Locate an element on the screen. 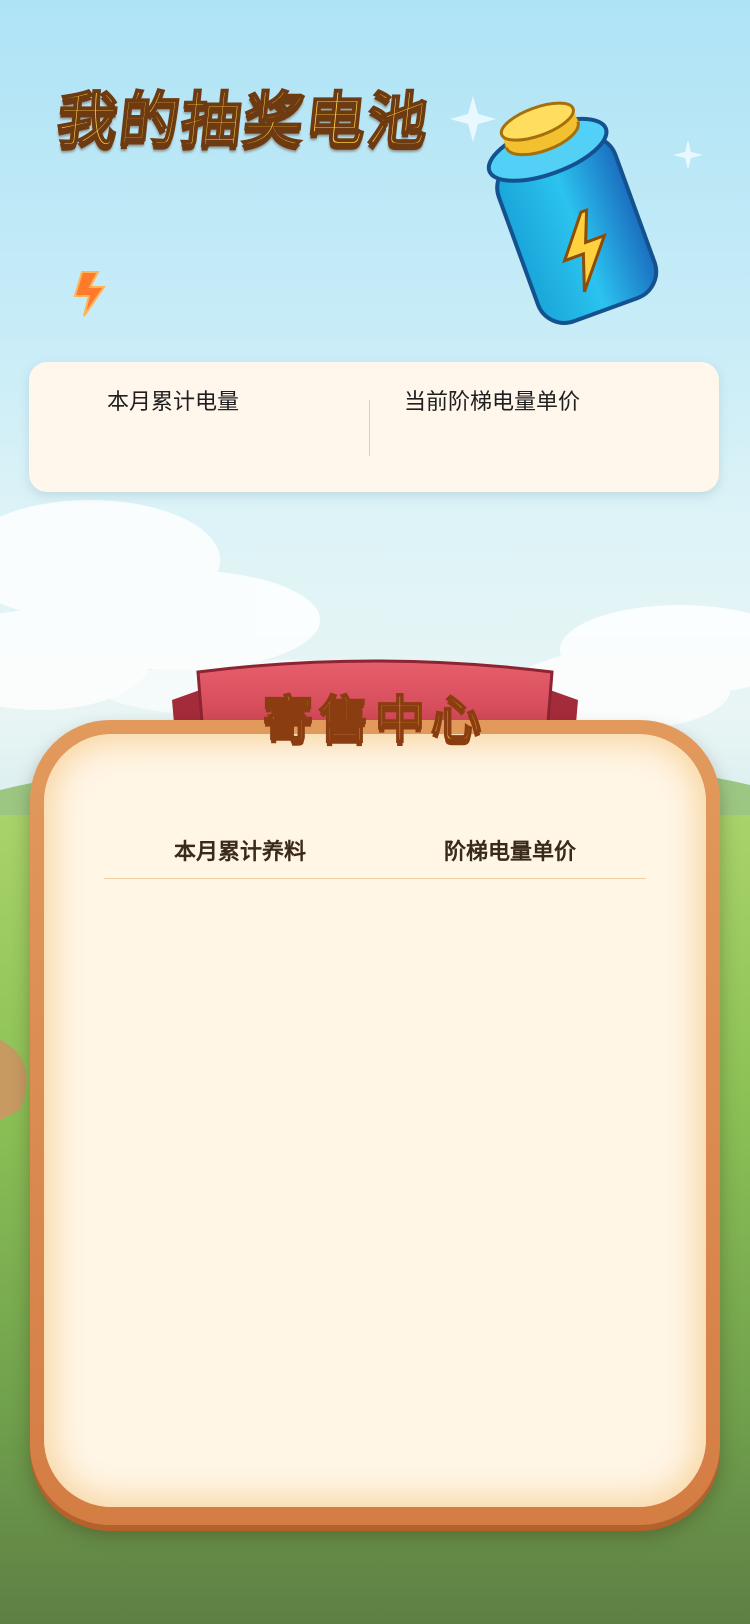 The height and width of the screenshot is (1624, 750). tier-price-label: 当前阶梯电量单价 is located at coordinates (492, 402).